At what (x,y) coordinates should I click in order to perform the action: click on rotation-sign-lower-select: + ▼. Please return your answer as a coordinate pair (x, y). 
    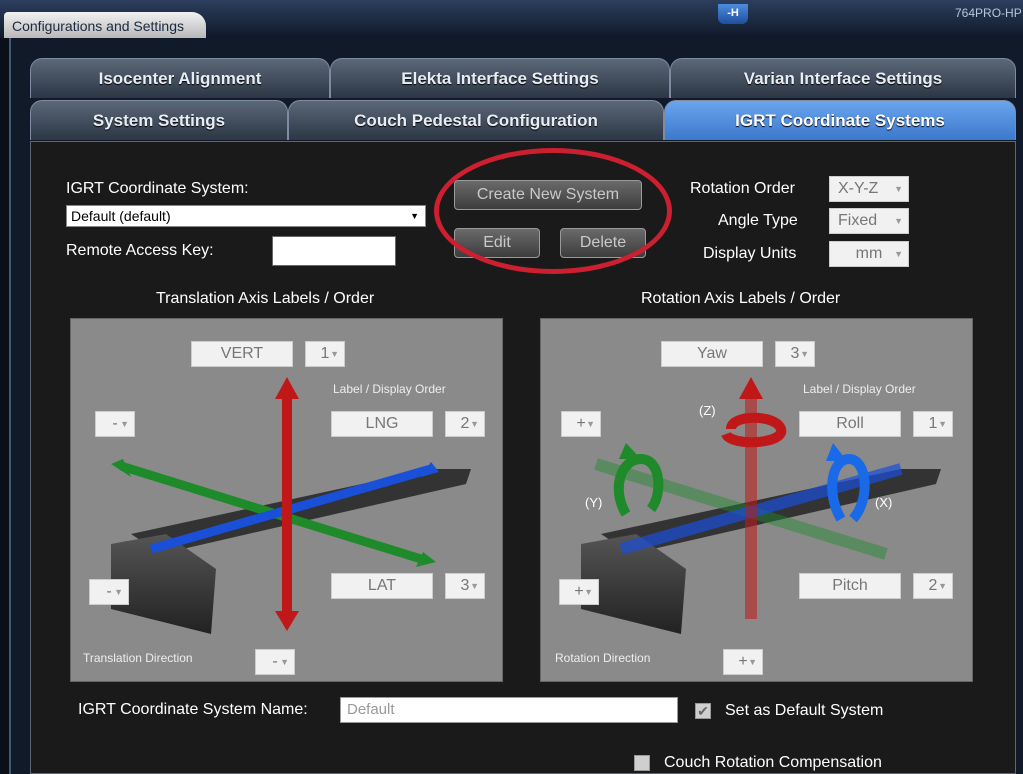
    Looking at the image, I should click on (579, 592).